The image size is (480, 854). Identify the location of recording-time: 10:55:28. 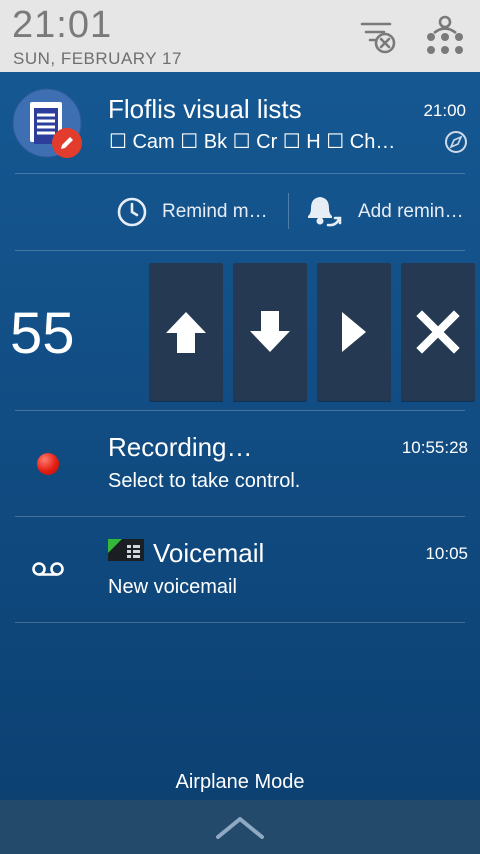
(434, 447).